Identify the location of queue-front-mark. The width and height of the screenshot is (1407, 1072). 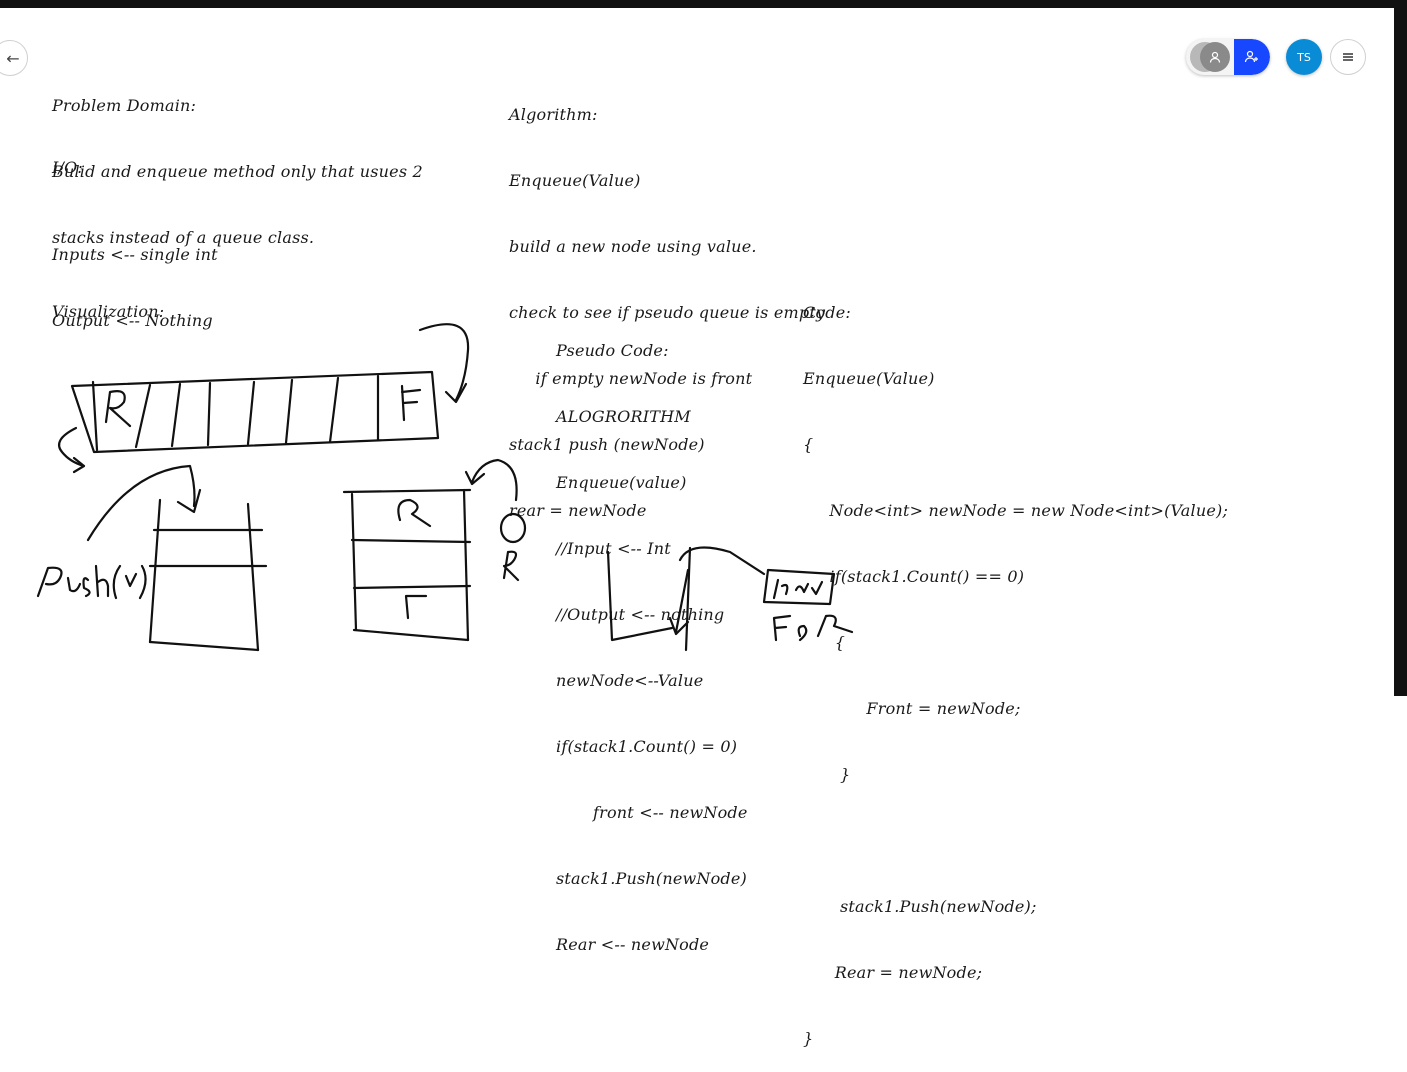
(411, 403).